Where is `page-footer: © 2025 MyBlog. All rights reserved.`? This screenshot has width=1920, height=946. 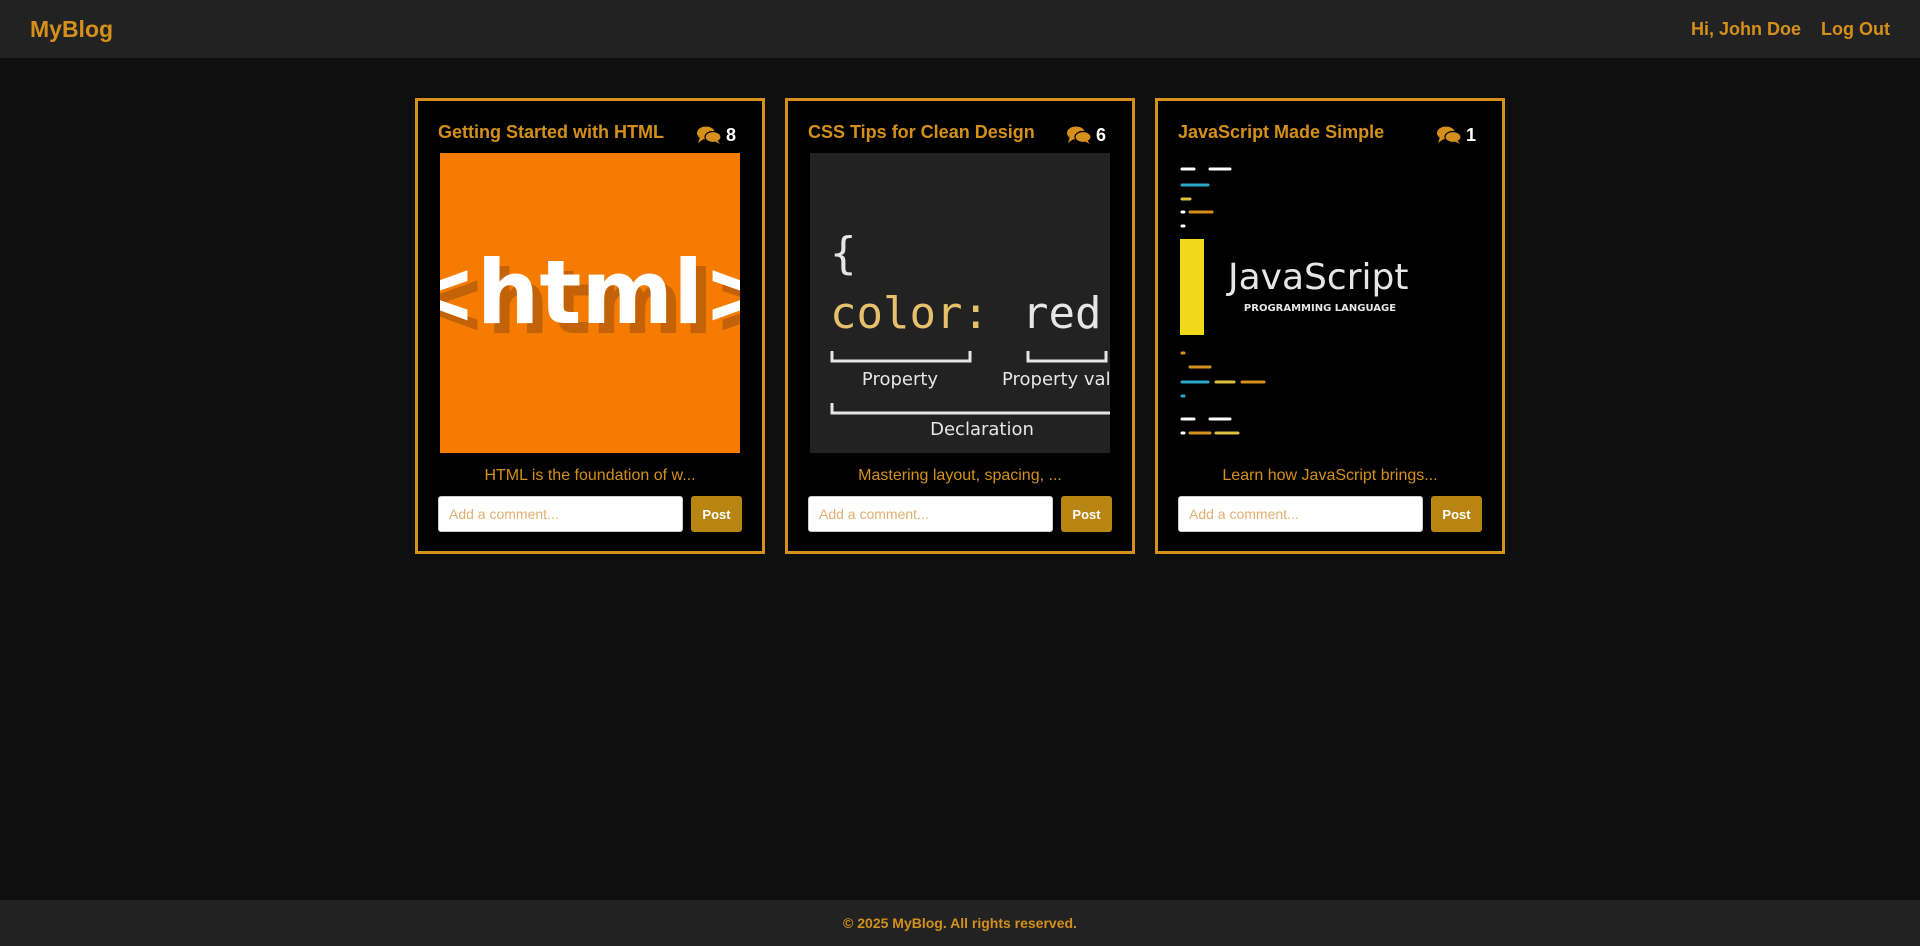 page-footer: © 2025 MyBlog. All rights reserved. is located at coordinates (960, 923).